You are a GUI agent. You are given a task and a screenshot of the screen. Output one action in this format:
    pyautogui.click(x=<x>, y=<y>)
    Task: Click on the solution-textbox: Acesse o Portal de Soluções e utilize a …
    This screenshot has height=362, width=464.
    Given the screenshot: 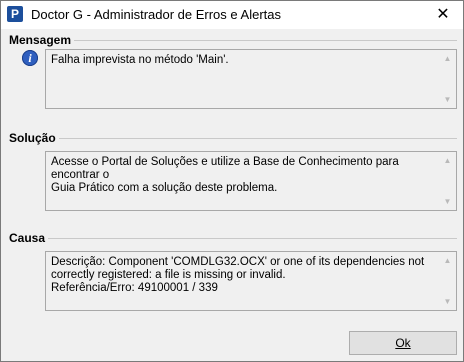 What is the action you would take?
    pyautogui.click(x=251, y=181)
    